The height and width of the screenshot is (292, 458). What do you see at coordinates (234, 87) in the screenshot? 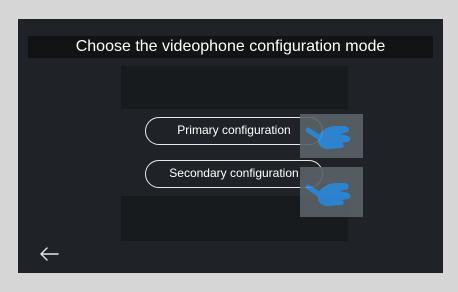
I see `background-panel-top` at bounding box center [234, 87].